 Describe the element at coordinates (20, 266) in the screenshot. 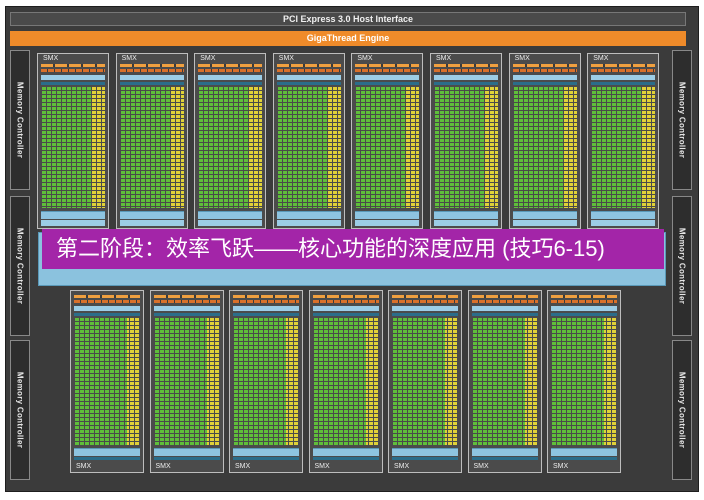

I see `memory-controller-left-2: Memory Controller` at that location.